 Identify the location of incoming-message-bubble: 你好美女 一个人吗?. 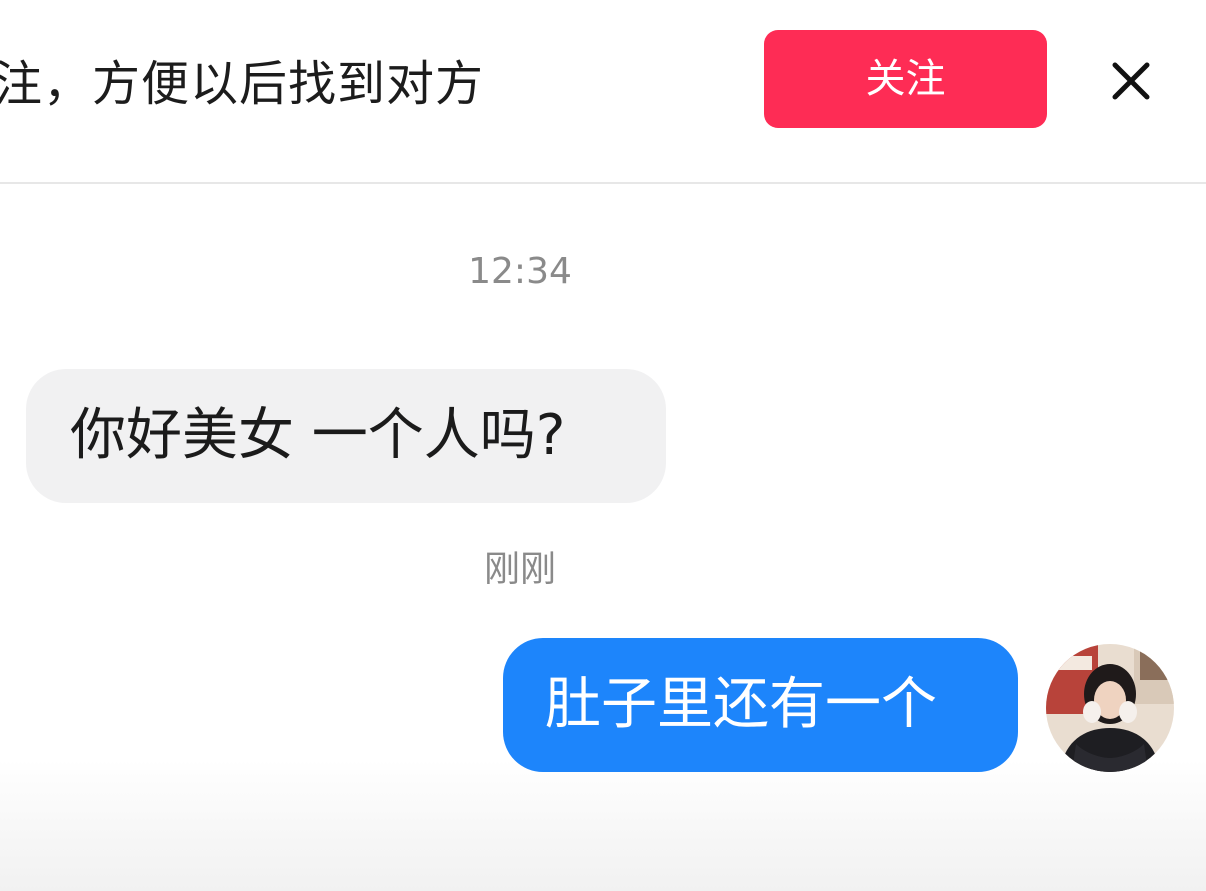
(346, 436).